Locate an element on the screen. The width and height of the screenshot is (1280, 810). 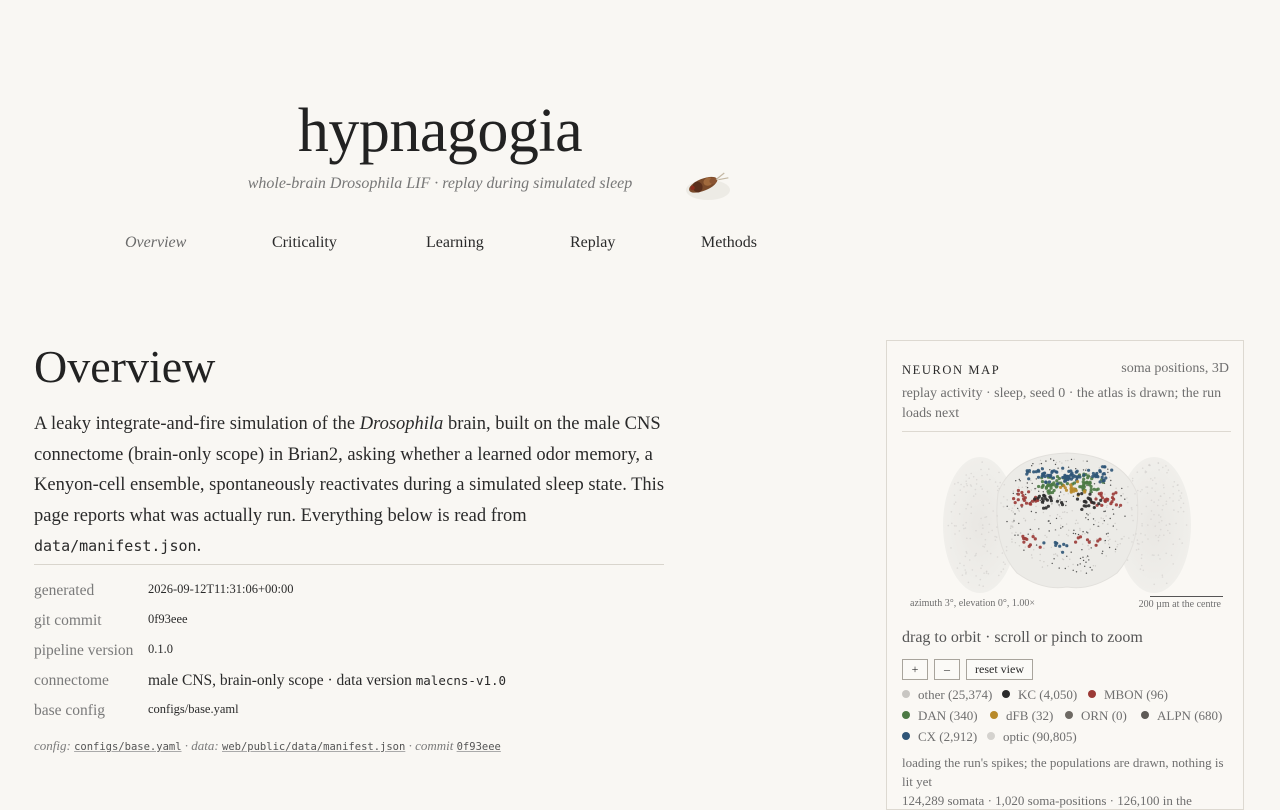
zoom-out-button: – is located at coordinates (947, 669).